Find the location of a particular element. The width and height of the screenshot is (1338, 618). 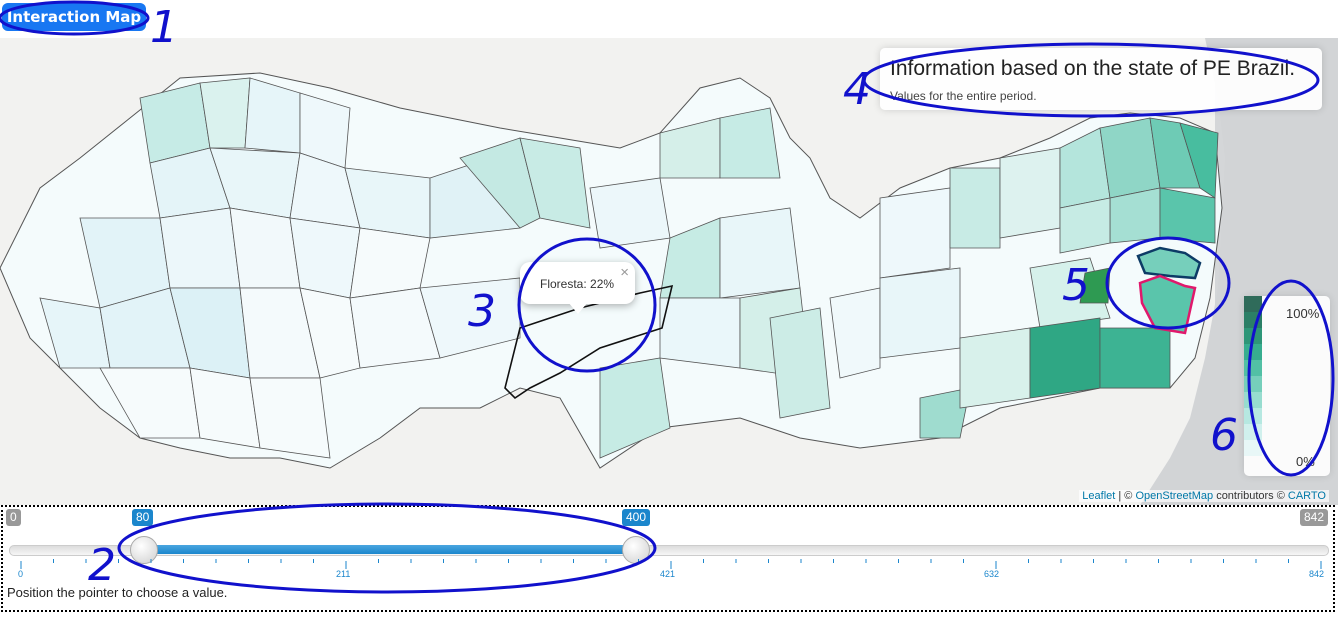

legend-max-label: 100% is located at coordinates (1303, 313).